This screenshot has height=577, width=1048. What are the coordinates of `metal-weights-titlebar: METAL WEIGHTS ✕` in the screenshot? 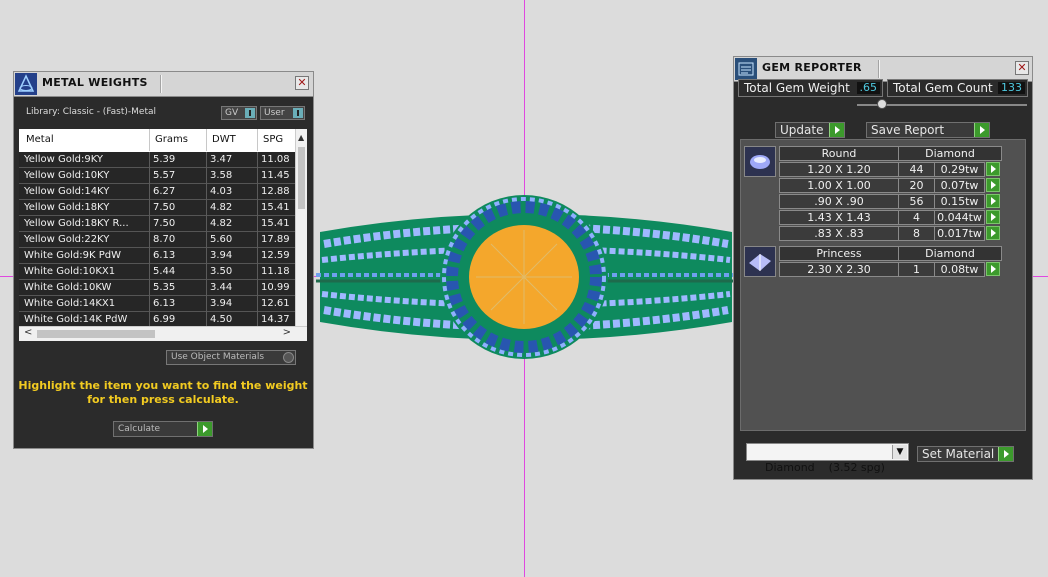 It's located at (163, 84).